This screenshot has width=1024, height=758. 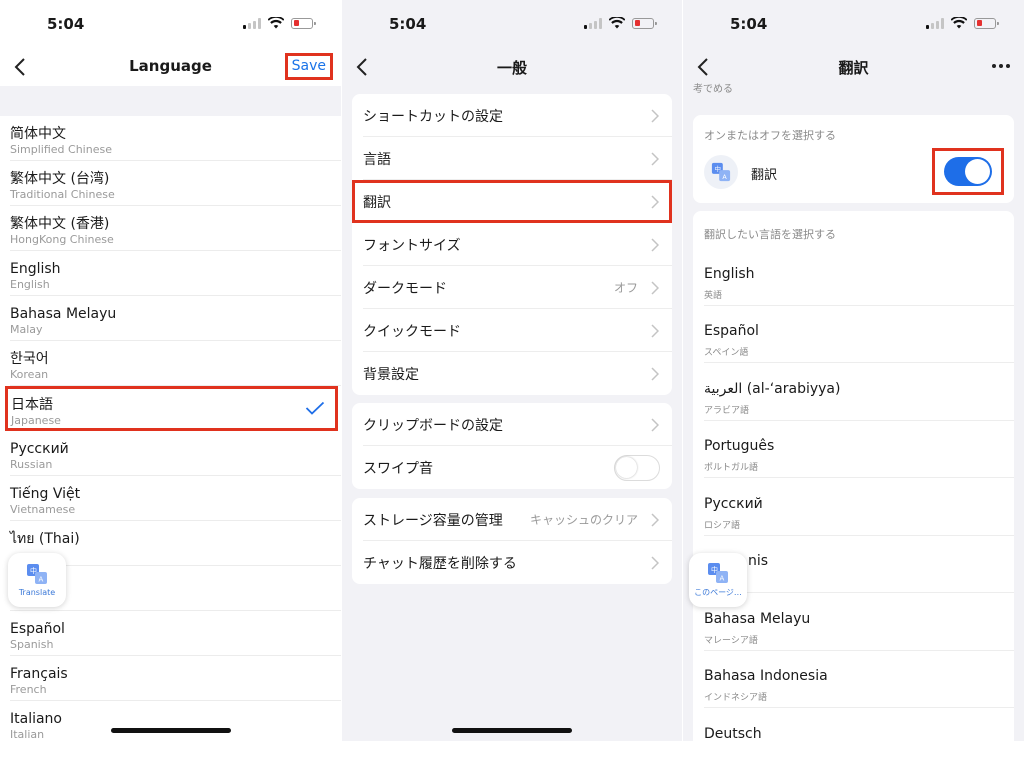 I want to click on language-item: English English, so click(x=175, y=273).